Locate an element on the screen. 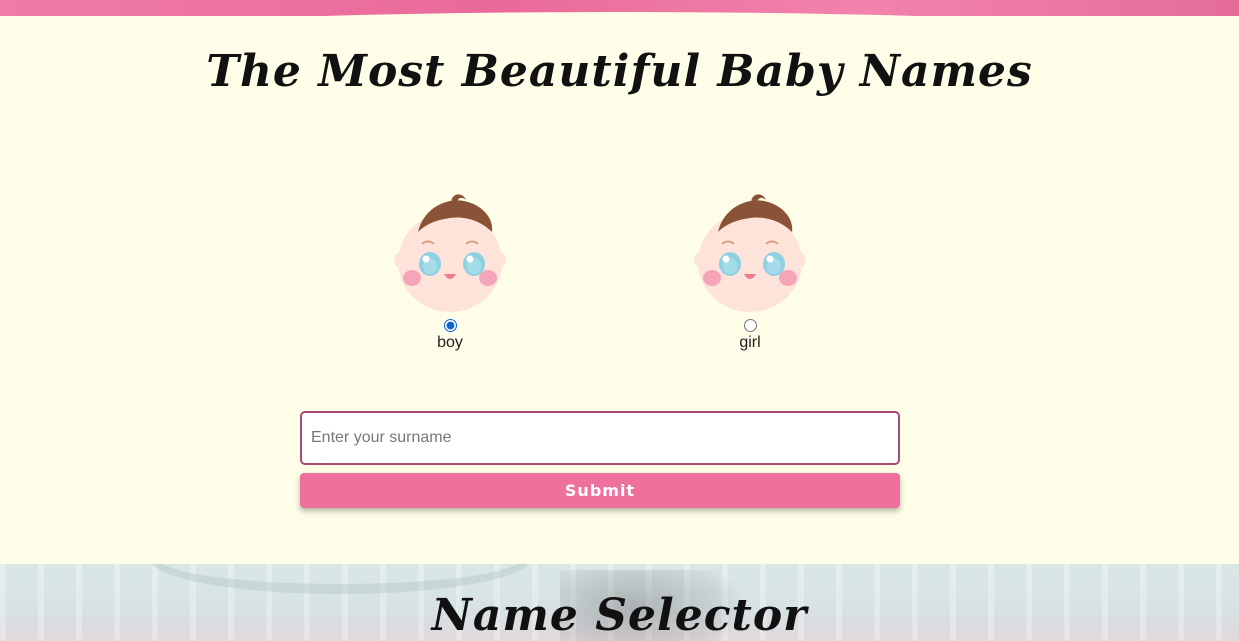 The height and width of the screenshot is (641, 1239). page-title: The Most Beautiful Baby Names is located at coordinates (619, 71).